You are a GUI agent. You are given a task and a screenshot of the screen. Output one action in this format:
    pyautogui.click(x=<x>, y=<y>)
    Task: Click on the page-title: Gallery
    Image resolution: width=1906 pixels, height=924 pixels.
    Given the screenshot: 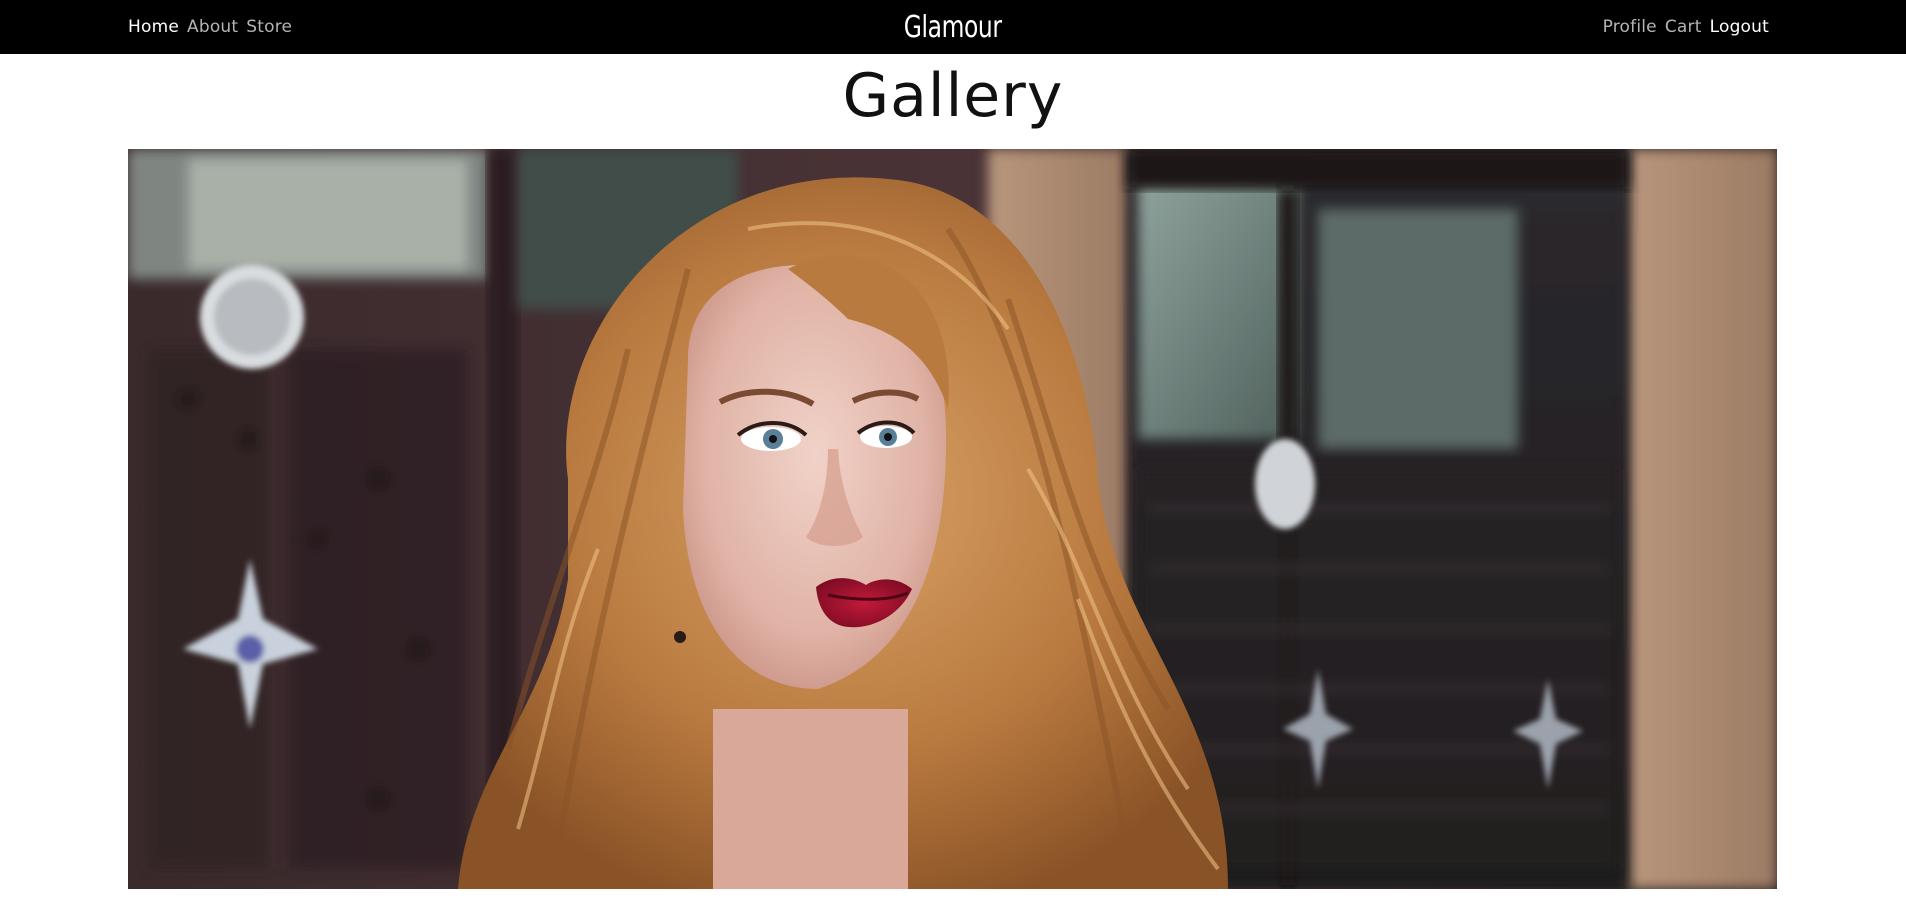 What is the action you would take?
    pyautogui.click(x=953, y=96)
    